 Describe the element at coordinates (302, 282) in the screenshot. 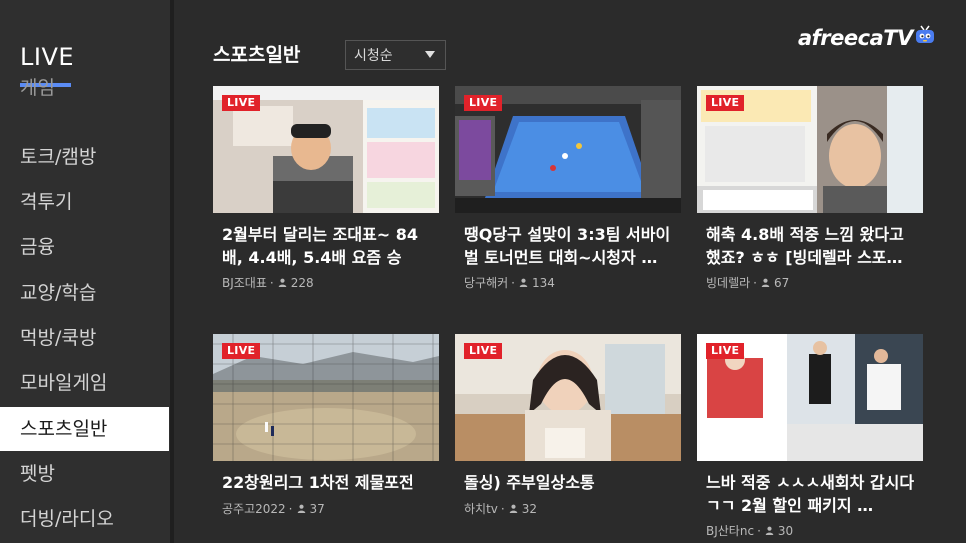

I see `viewer-count: 228` at that location.